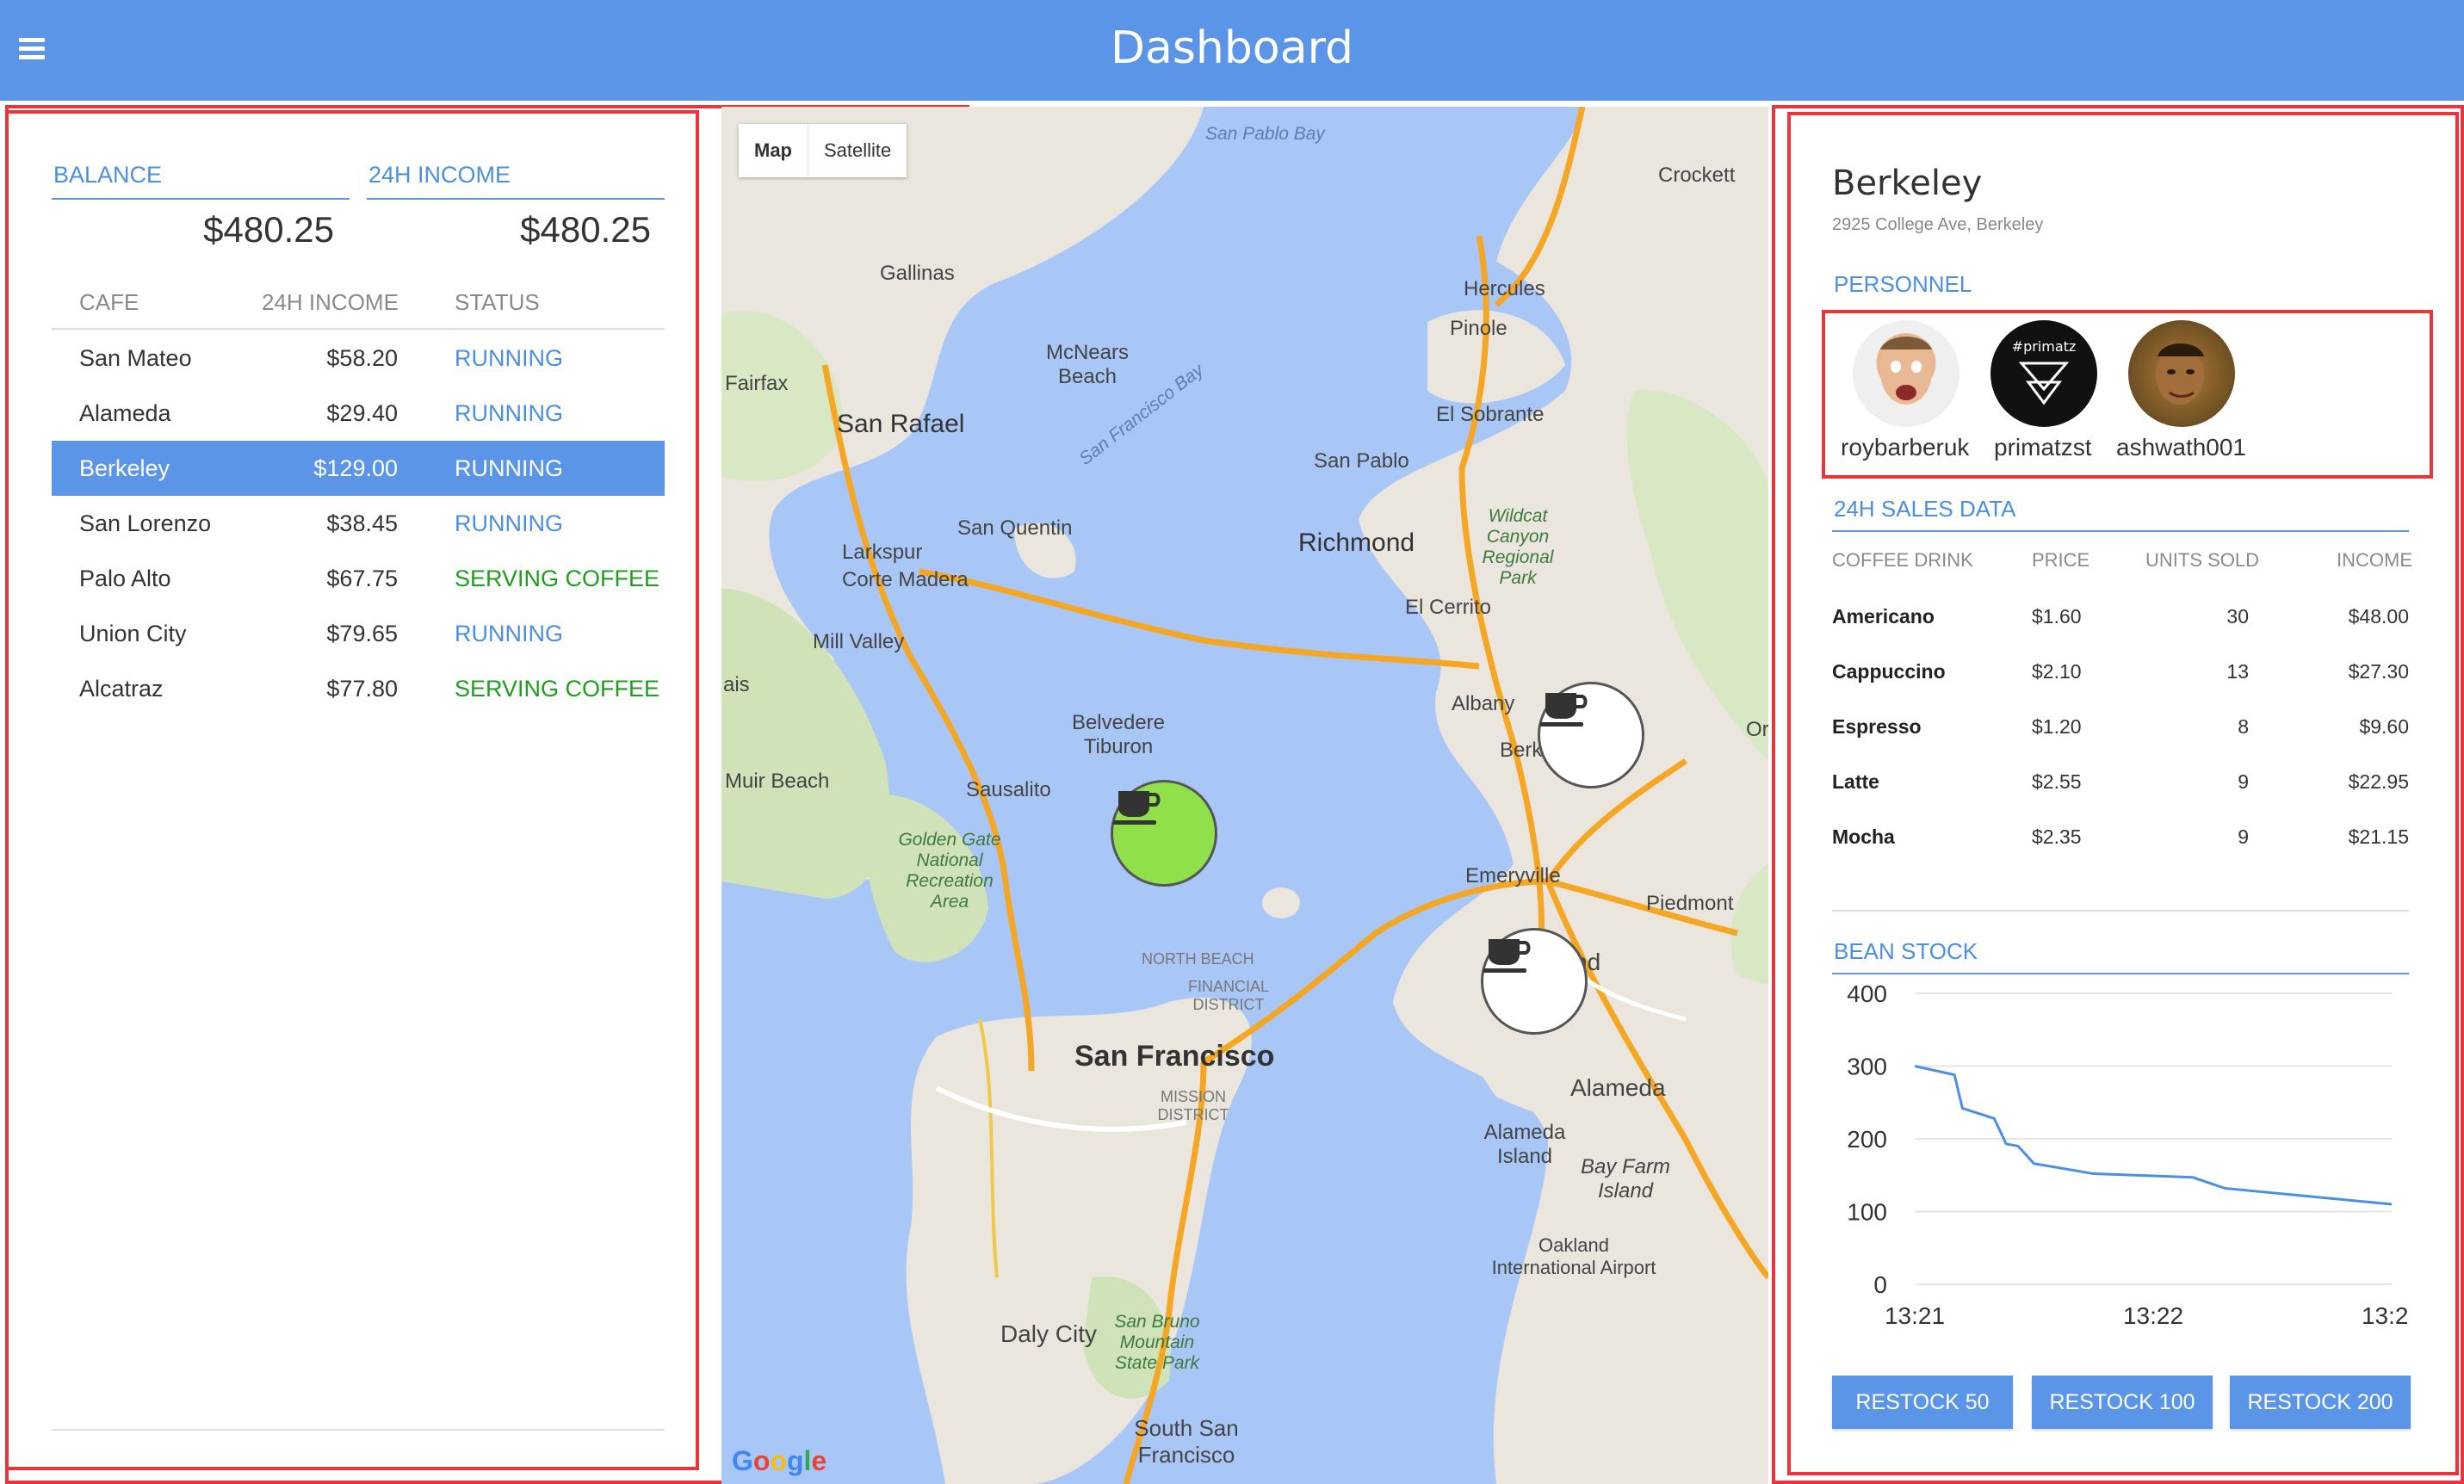 Image resolution: width=2464 pixels, height=1484 pixels. What do you see at coordinates (1228, 995) in the screenshot?
I see `map-label: FINANCIAL DISTRICT` at bounding box center [1228, 995].